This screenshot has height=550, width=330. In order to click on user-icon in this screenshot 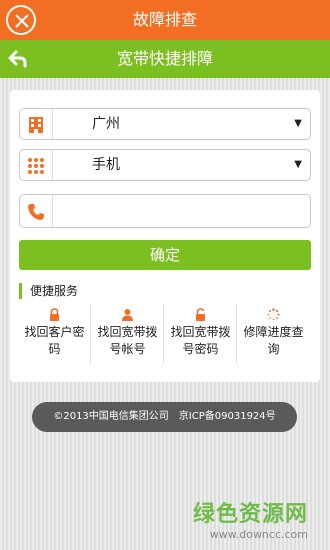, I will do `click(127, 315)`.